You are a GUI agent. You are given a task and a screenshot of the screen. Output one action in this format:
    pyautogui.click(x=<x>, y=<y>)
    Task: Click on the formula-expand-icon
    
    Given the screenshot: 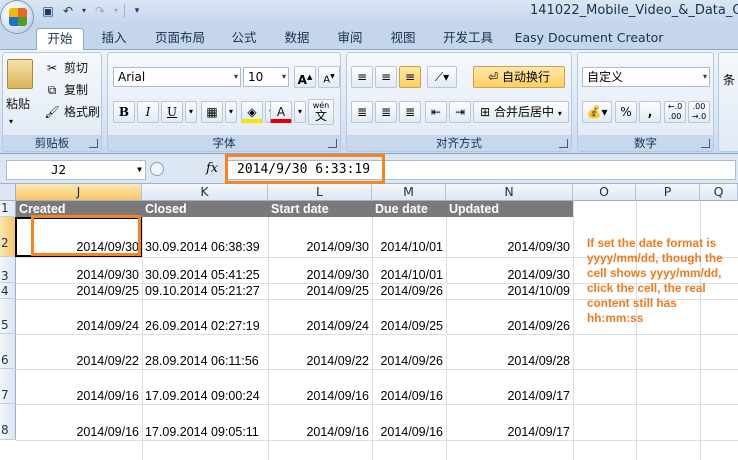 What is the action you would take?
    pyautogui.click(x=157, y=169)
    